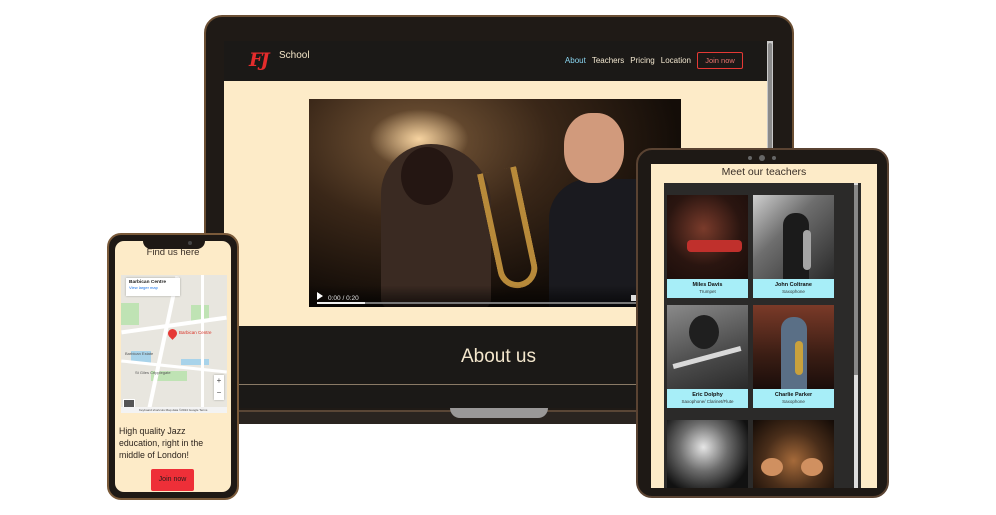 The width and height of the screenshot is (996, 515). Describe the element at coordinates (608, 60) in the screenshot. I see `nav-link-teachers: Teachers` at that location.